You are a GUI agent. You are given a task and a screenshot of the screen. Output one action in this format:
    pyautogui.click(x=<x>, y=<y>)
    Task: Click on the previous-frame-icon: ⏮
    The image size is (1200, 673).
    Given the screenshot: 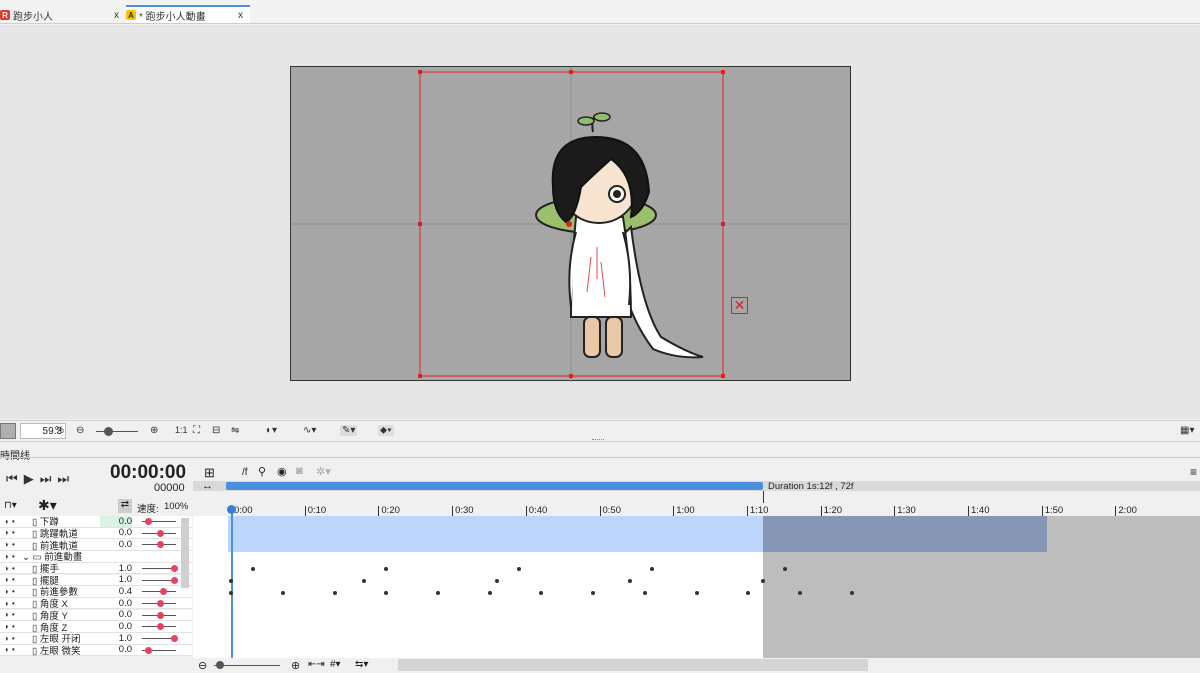 What is the action you would take?
    pyautogui.click(x=12, y=479)
    